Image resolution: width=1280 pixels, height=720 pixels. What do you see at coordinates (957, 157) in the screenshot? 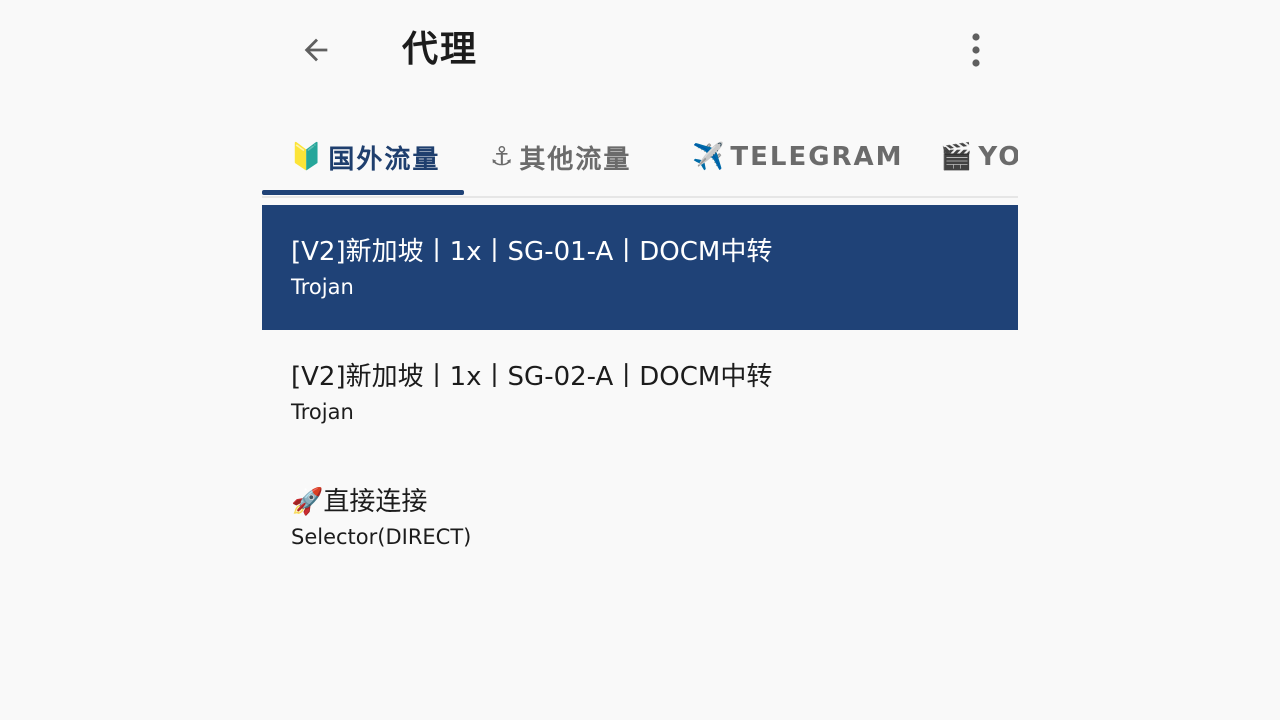
I see `clapper-board-icon: 🎬` at bounding box center [957, 157].